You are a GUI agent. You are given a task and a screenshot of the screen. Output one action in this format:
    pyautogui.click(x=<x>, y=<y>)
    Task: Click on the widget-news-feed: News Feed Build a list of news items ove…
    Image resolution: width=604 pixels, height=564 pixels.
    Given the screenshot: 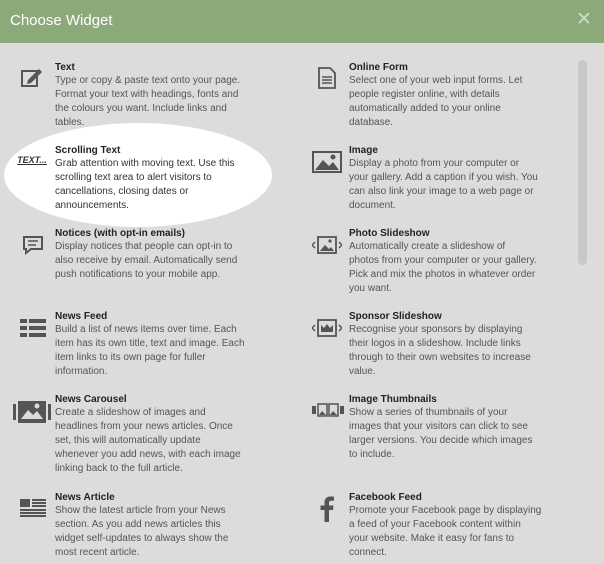 What is the action you would take?
    pyautogui.click(x=155, y=344)
    